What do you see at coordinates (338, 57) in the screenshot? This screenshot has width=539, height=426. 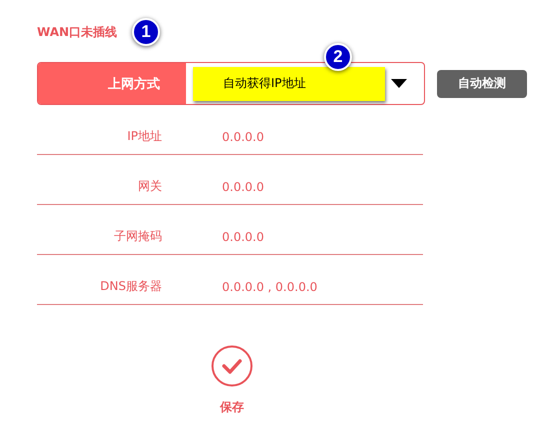 I see `step-marker: 2` at bounding box center [338, 57].